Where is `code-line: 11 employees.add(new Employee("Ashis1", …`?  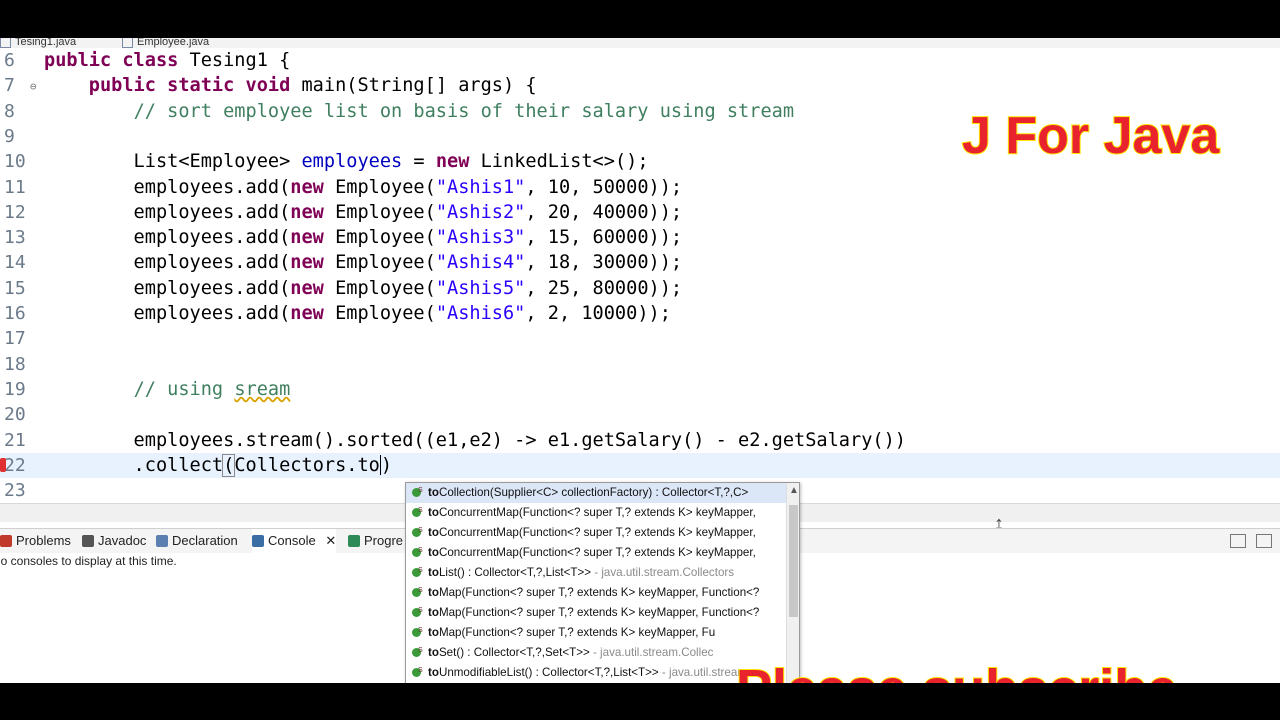 code-line: 11 employees.add(new Employee("Ashis1", … is located at coordinates (640, 187).